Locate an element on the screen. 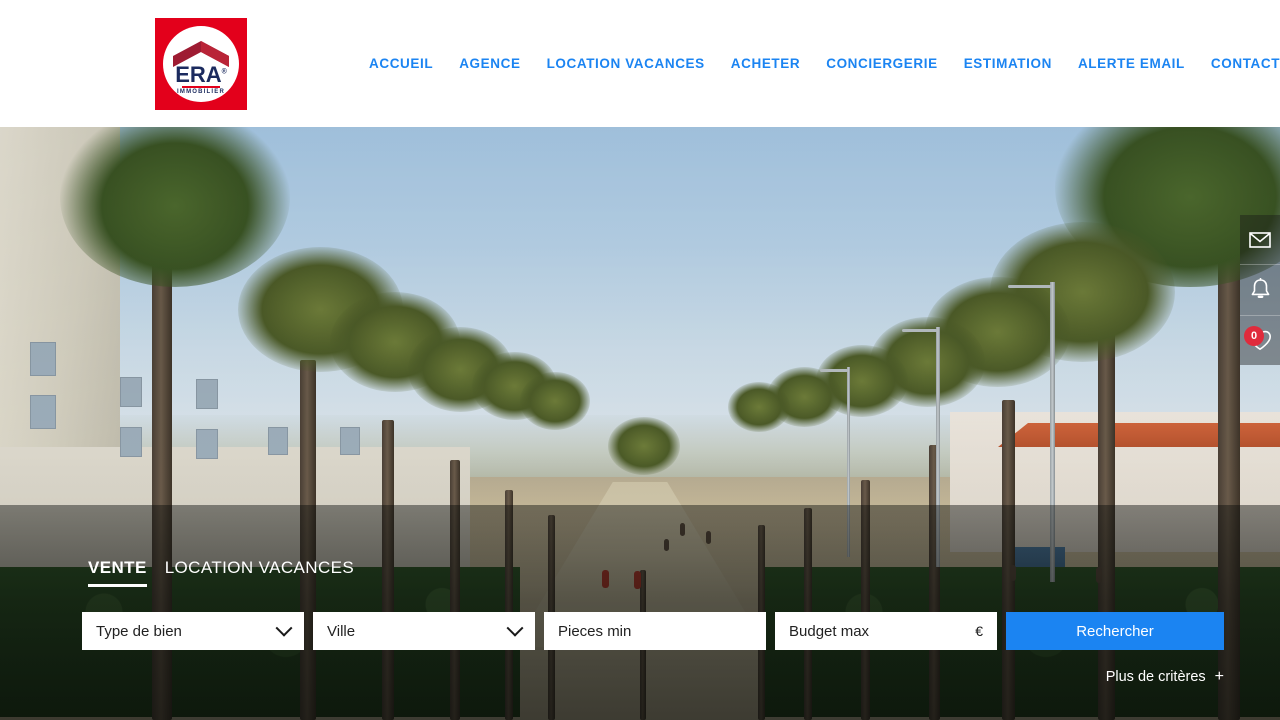 This screenshot has width=1280, height=720. city-select: Ville is located at coordinates (424, 631).